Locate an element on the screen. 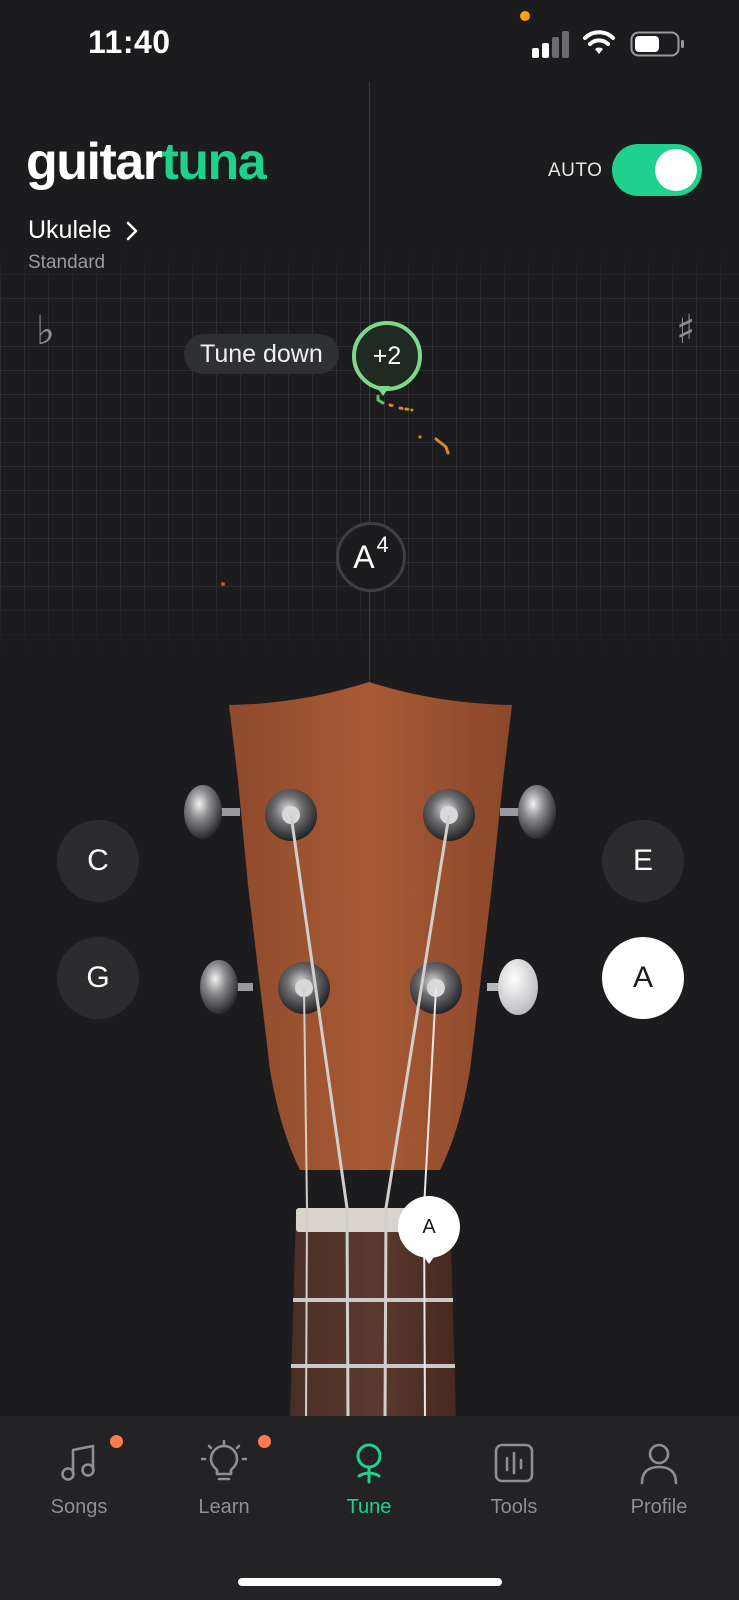  sharp-icon: ♯ is located at coordinates (686, 329).